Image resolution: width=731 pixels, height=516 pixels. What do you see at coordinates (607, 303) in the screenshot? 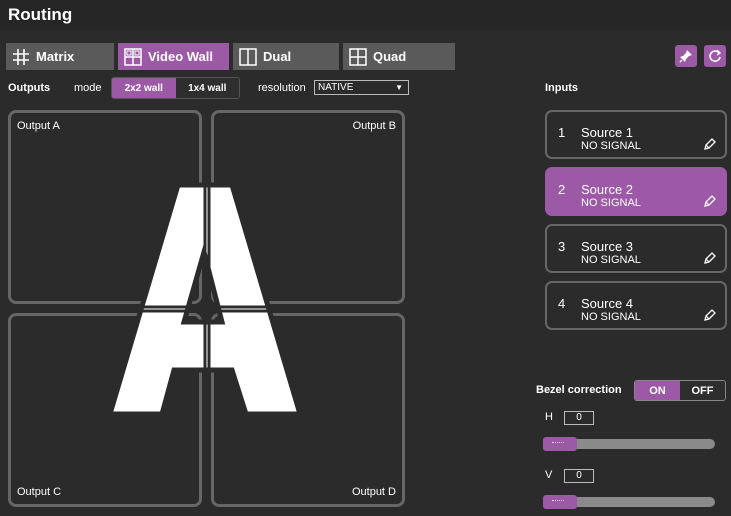
I see `input-name: Source 4` at bounding box center [607, 303].